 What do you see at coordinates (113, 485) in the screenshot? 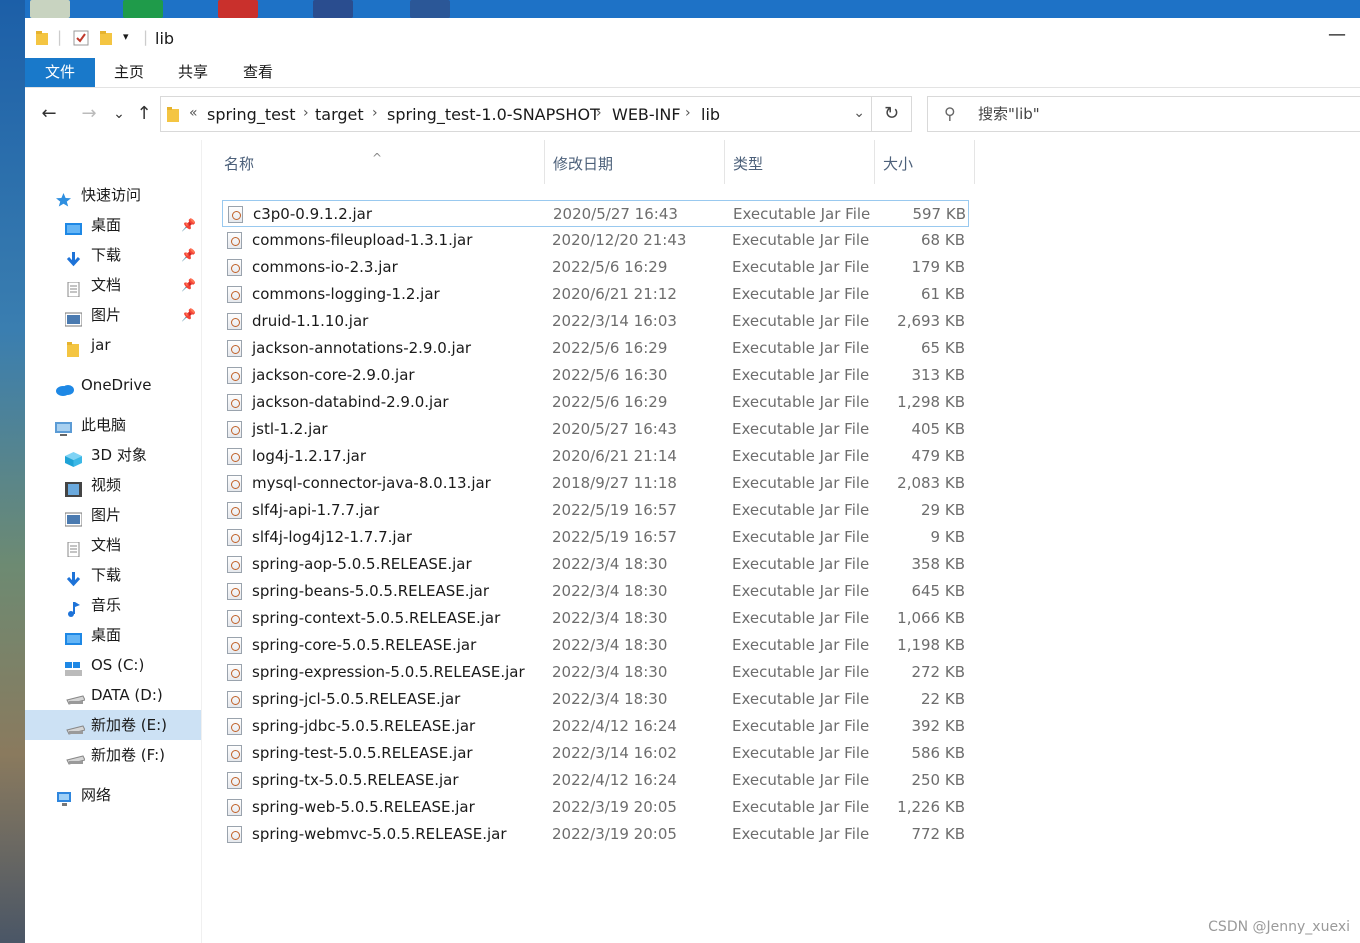
I see `sidebar-item: 视频` at bounding box center [113, 485].